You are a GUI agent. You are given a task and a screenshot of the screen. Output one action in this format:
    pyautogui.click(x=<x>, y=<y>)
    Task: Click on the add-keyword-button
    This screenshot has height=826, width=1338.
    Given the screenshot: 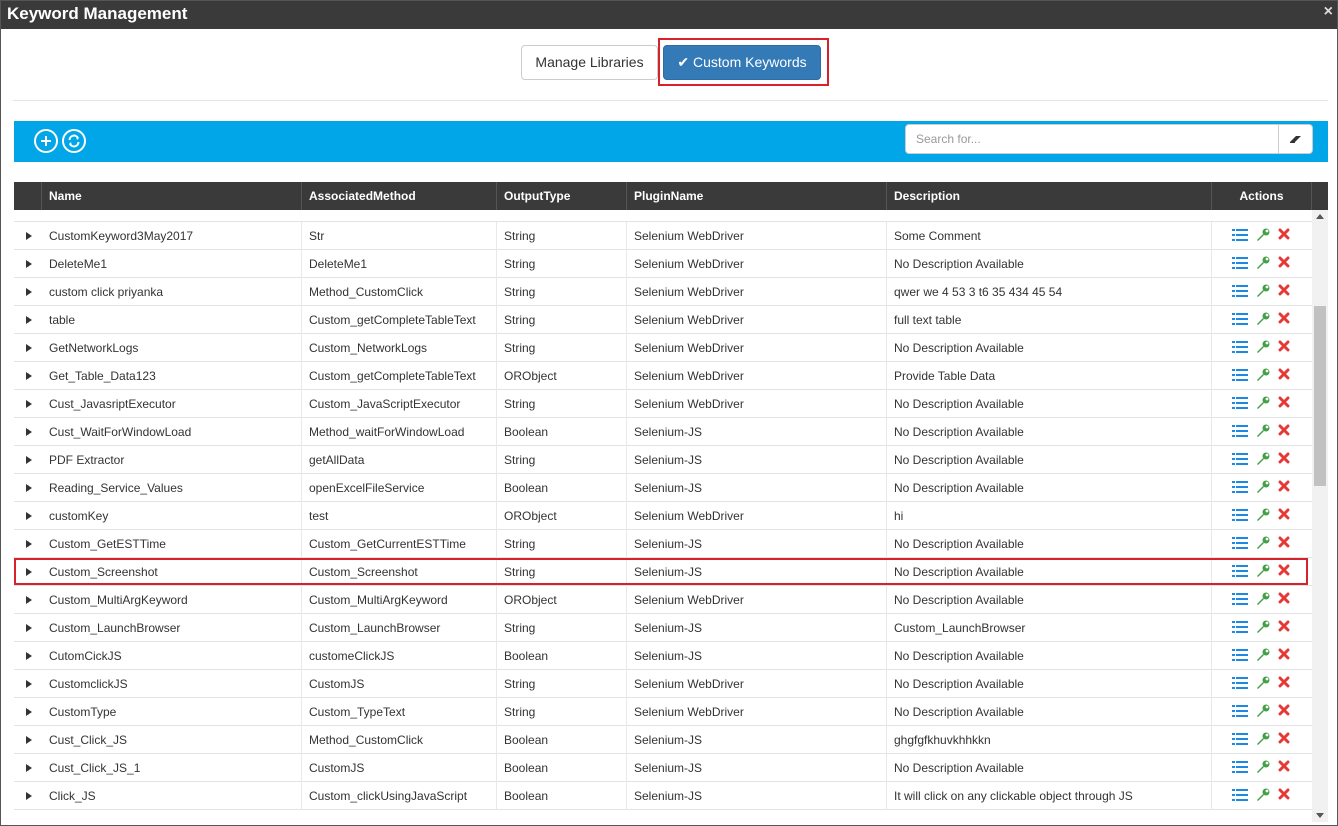 What is the action you would take?
    pyautogui.click(x=46, y=141)
    